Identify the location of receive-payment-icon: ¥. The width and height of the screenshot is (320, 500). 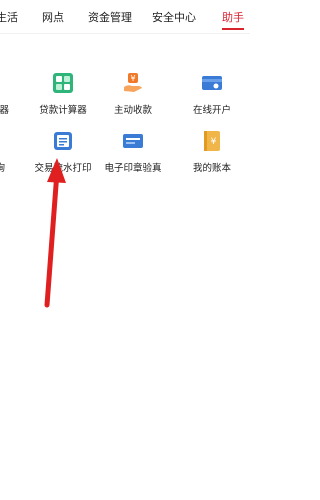
(133, 82).